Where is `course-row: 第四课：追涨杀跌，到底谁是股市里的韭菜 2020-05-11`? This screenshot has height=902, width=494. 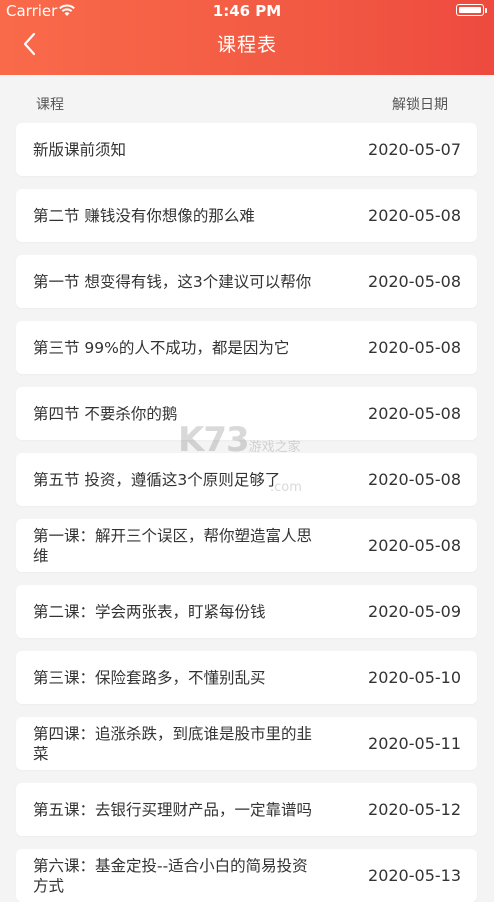 course-row: 第四课：追涨杀跌，到底谁是股市里的韭菜 2020-05-11 is located at coordinates (246, 743).